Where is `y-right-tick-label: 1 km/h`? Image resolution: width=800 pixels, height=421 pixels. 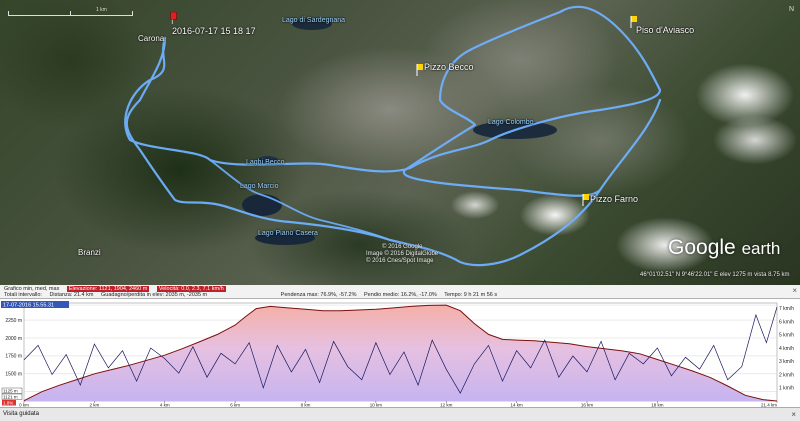
y-right-tick-label: 1 km/h is located at coordinates (786, 389).